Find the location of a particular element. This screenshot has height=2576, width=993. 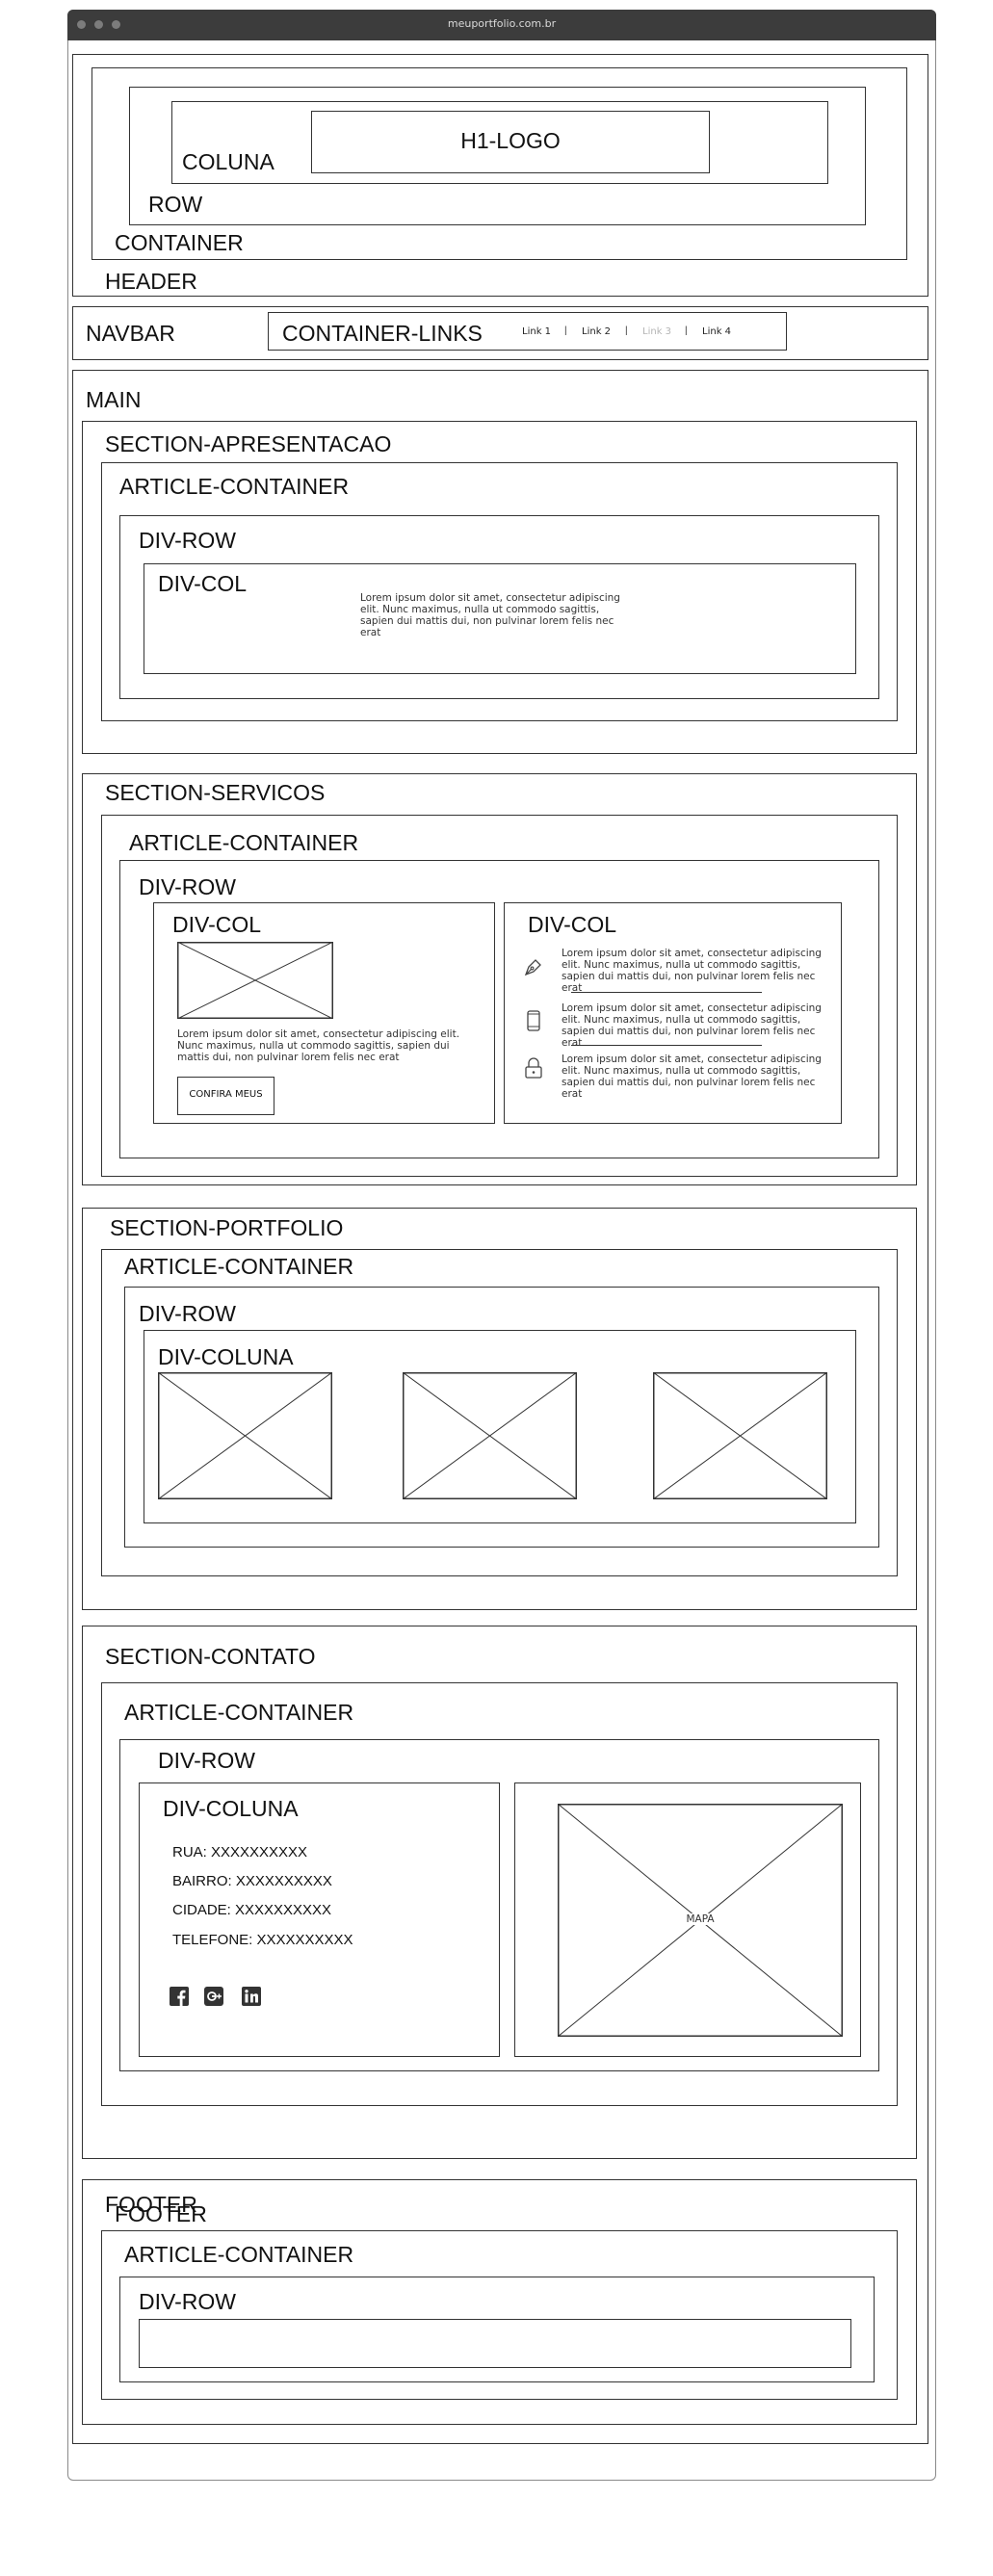

linkedin-icon is located at coordinates (252, 1996).